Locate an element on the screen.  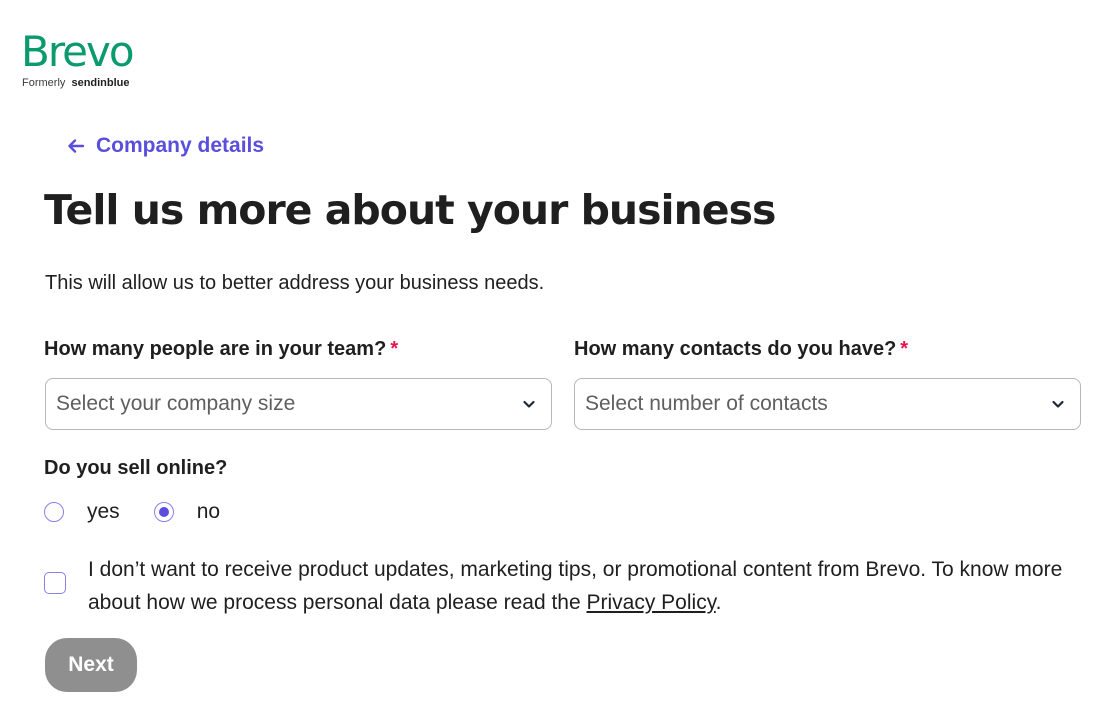
arrow-left-icon is located at coordinates (76, 146).